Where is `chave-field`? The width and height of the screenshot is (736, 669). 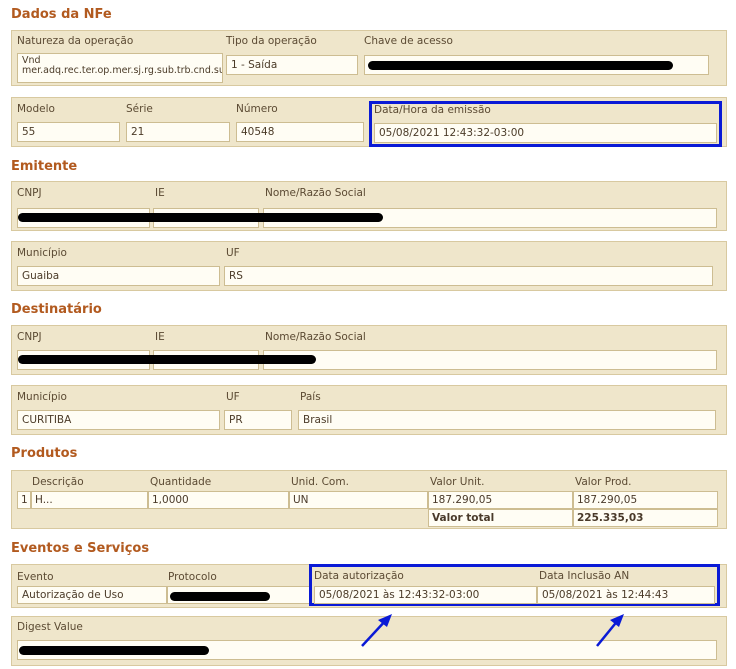 chave-field is located at coordinates (536, 65).